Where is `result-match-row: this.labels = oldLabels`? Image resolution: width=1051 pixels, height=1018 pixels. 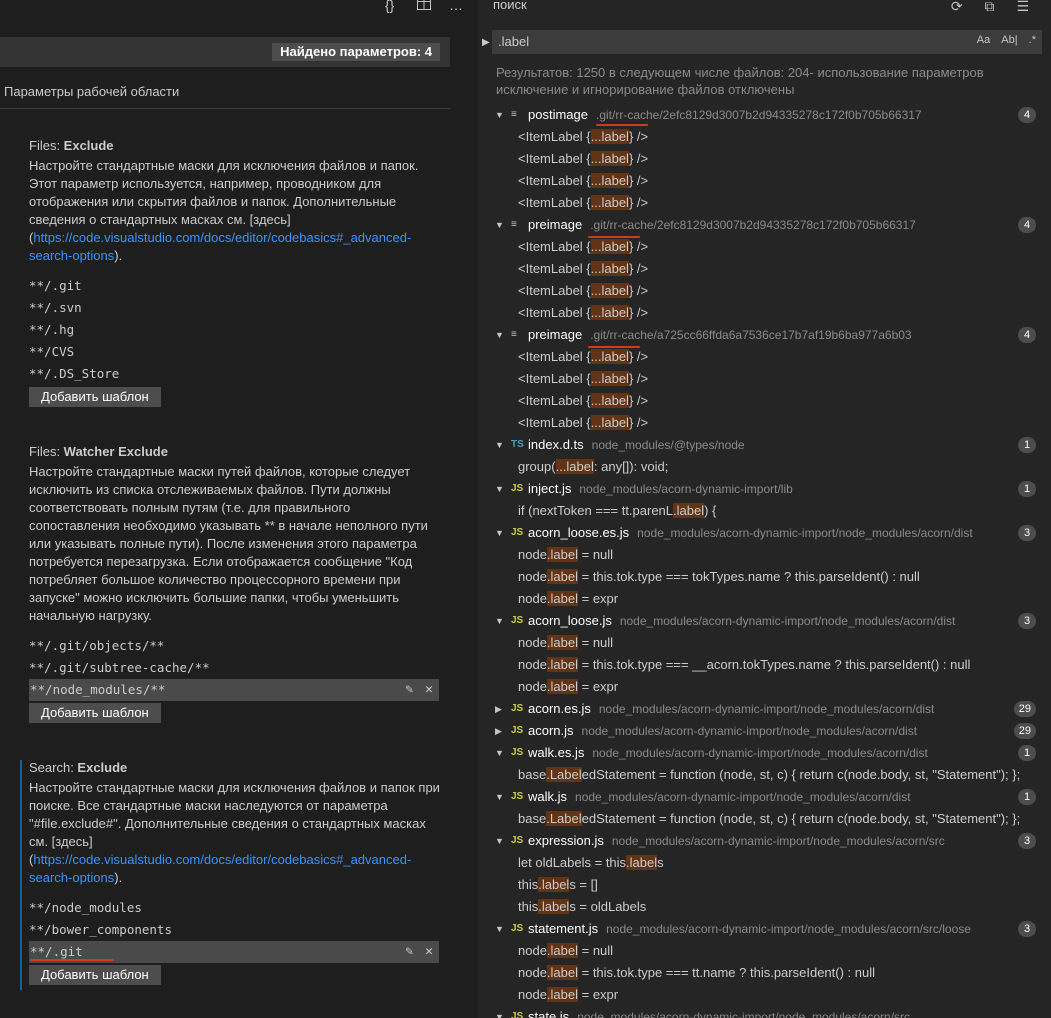 result-match-row: this.labels = oldLabels is located at coordinates (764, 907).